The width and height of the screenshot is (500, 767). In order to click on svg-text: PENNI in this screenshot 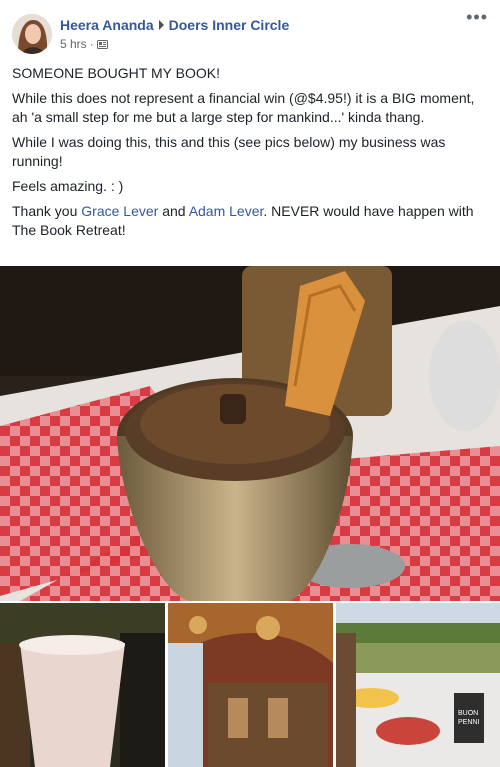, I will do `click(468, 722)`.